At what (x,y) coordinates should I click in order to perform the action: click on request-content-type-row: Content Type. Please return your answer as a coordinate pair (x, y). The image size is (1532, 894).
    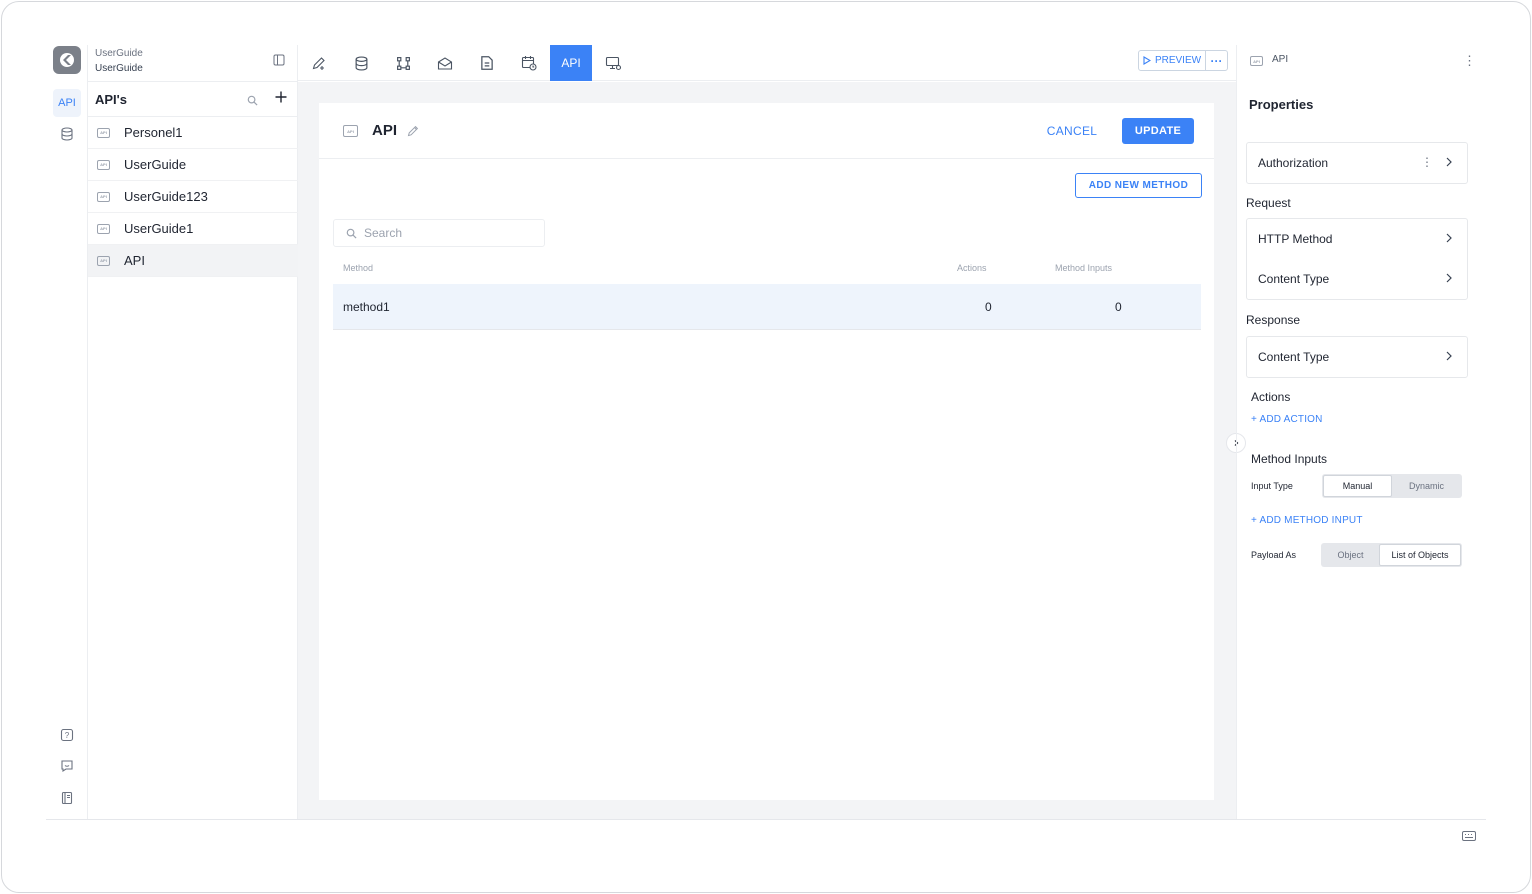
    Looking at the image, I should click on (1357, 279).